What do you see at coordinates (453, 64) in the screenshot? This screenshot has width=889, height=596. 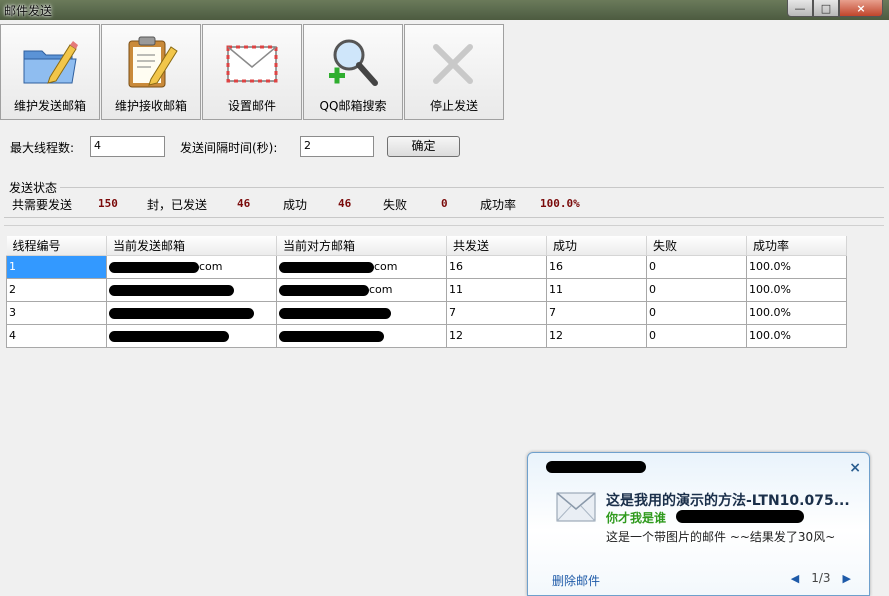 I see `close-x-icon` at bounding box center [453, 64].